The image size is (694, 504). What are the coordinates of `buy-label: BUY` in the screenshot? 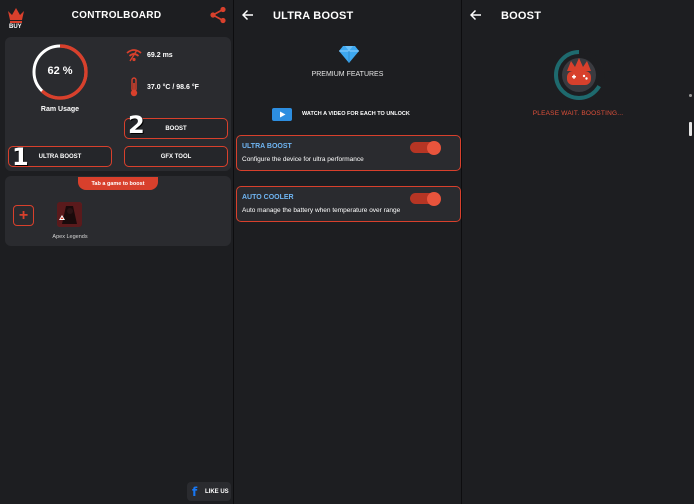 It's located at (15, 27).